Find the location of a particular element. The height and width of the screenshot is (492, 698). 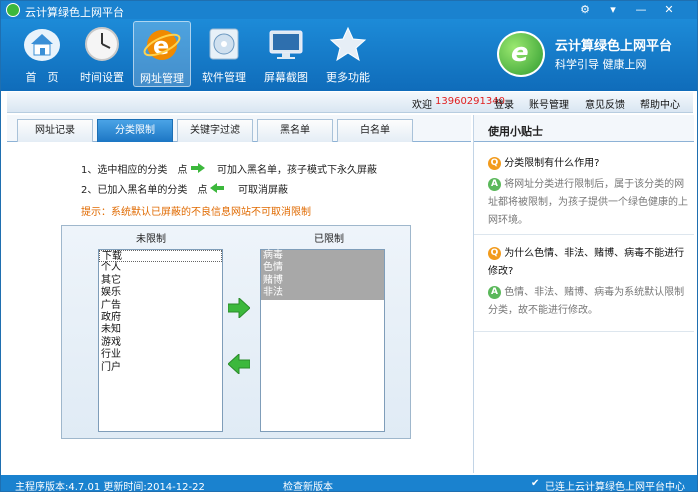

version-info: 主程序版本:4.7.01 更新时间:2014-12-22 is located at coordinates (110, 487).